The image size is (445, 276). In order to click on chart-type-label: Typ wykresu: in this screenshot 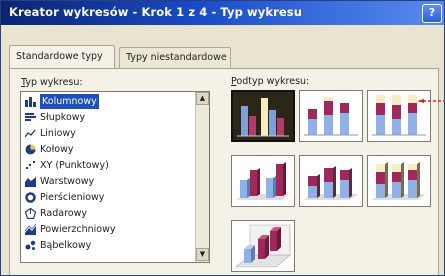, I will do `click(52, 82)`.